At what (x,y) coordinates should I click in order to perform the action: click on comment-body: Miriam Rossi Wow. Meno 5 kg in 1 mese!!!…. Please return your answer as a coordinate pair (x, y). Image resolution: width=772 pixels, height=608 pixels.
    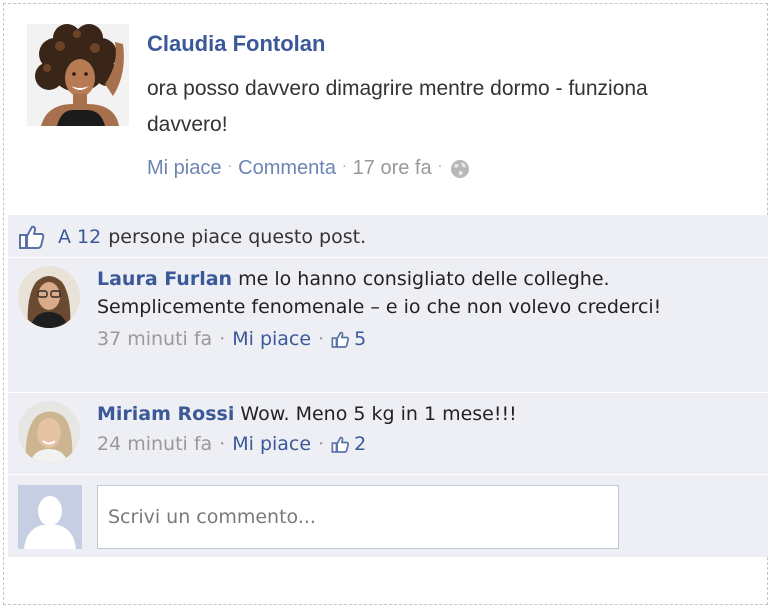
    Looking at the image, I should click on (379, 429).